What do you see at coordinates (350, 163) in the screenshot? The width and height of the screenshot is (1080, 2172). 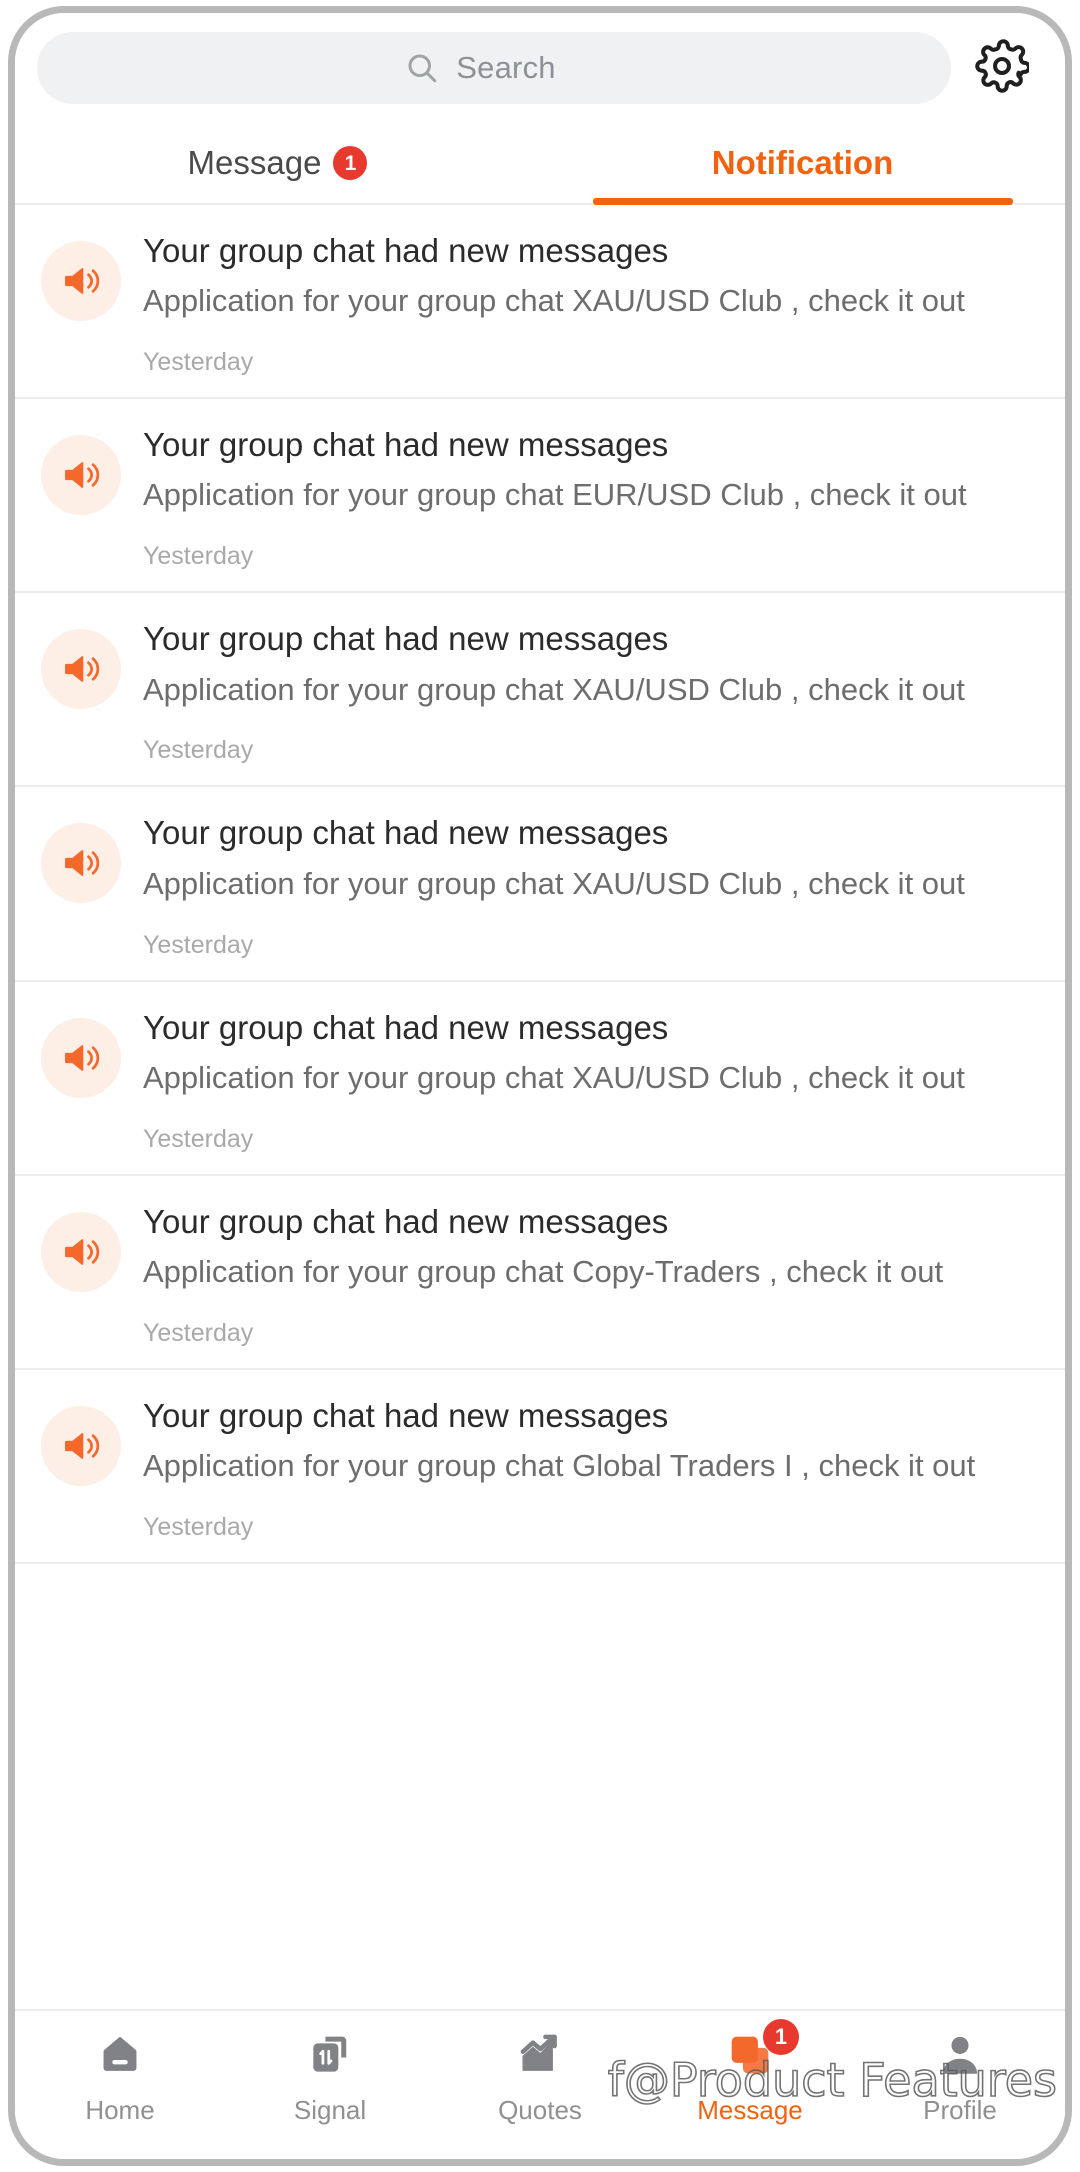 I see `tab-message-badge: 1` at bounding box center [350, 163].